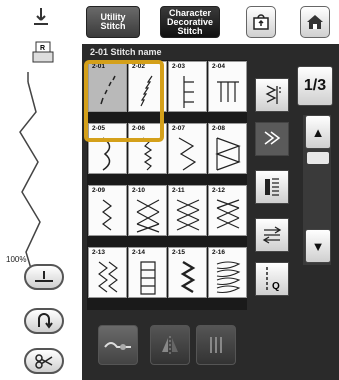 The height and width of the screenshot is (380, 339). I want to click on home-icon, so click(315, 22).